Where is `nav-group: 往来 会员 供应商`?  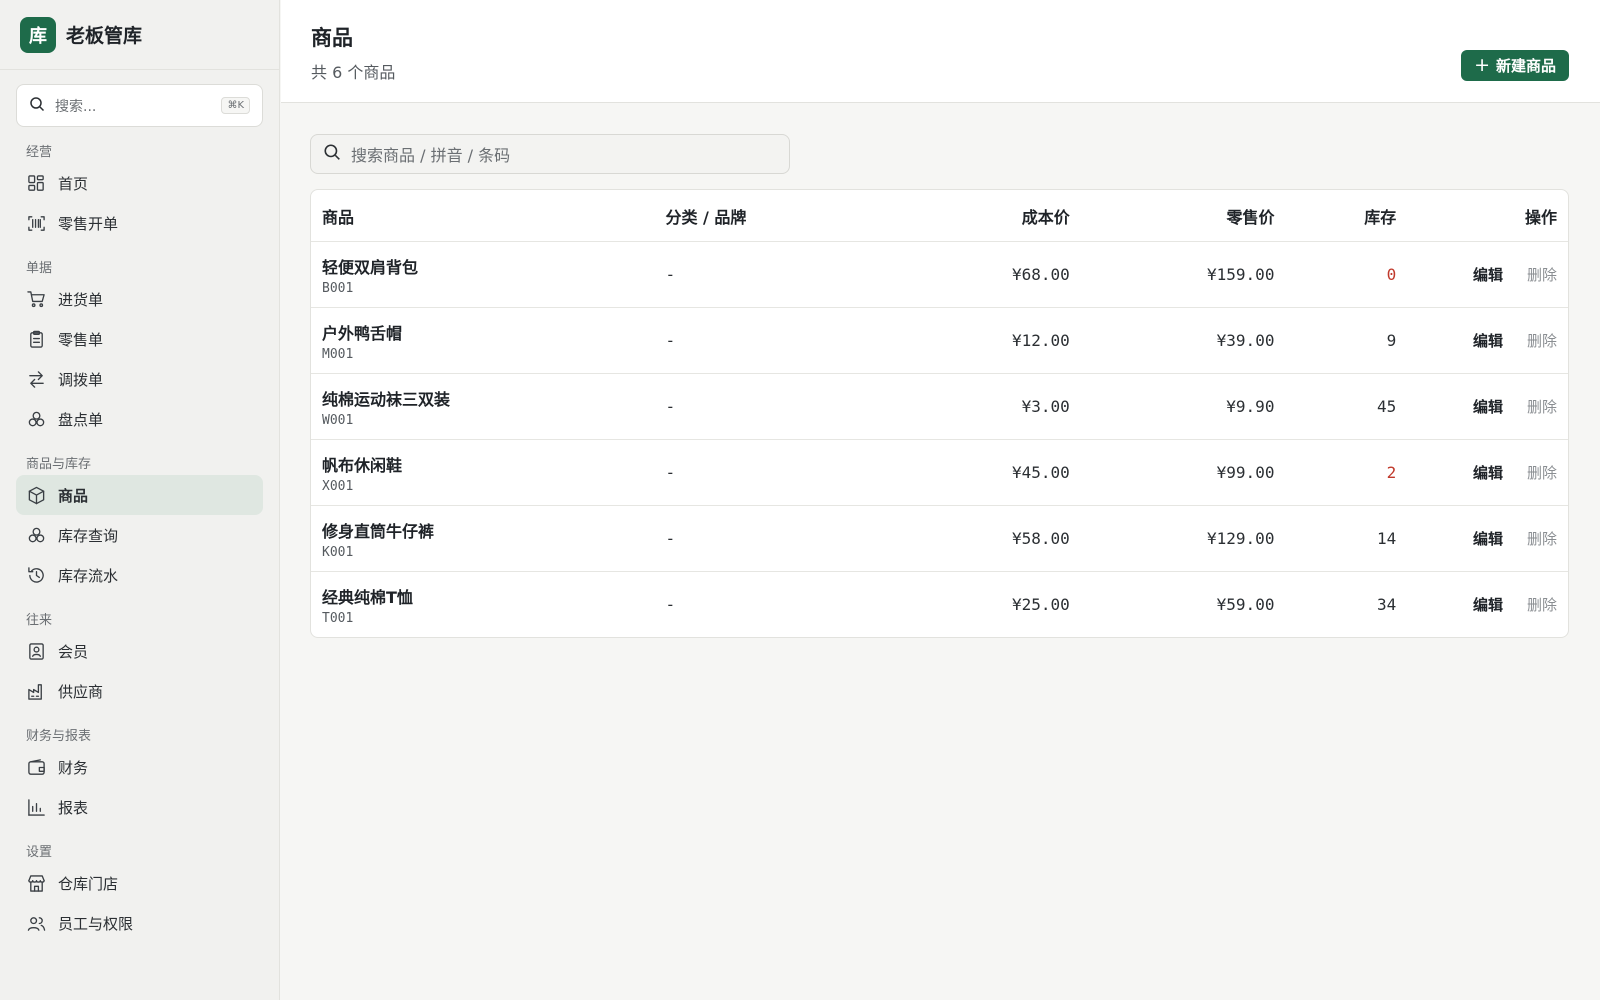 nav-group: 往来 会员 供应商 is located at coordinates (139, 661).